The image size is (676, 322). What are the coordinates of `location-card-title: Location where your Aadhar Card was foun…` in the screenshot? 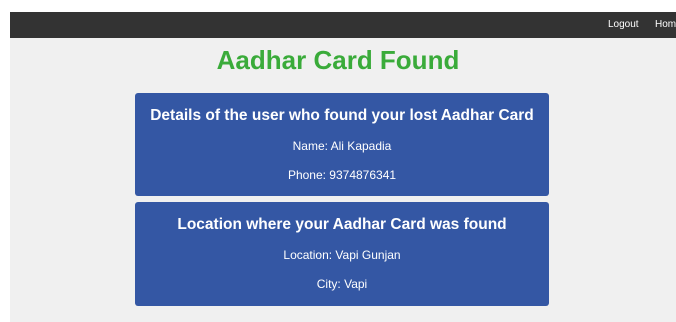 It's located at (342, 224).